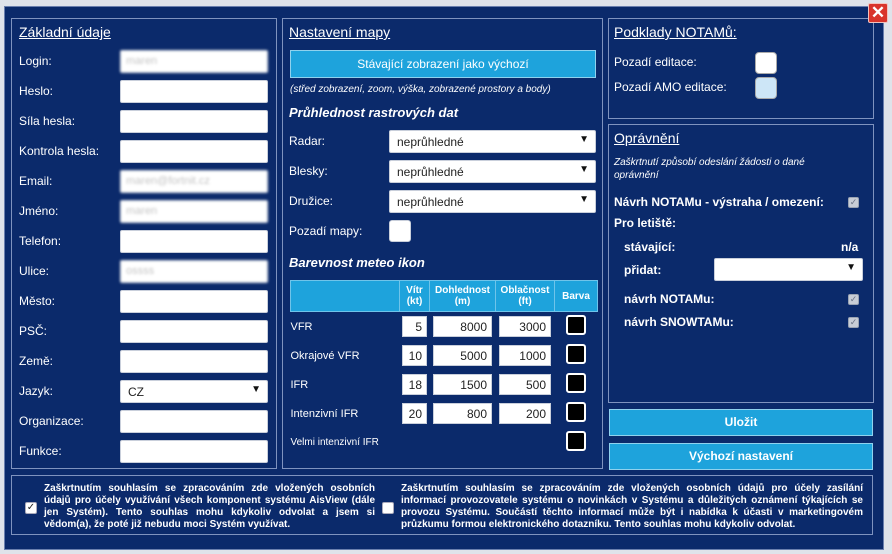  I want to click on close-icon: ✕, so click(878, 13).